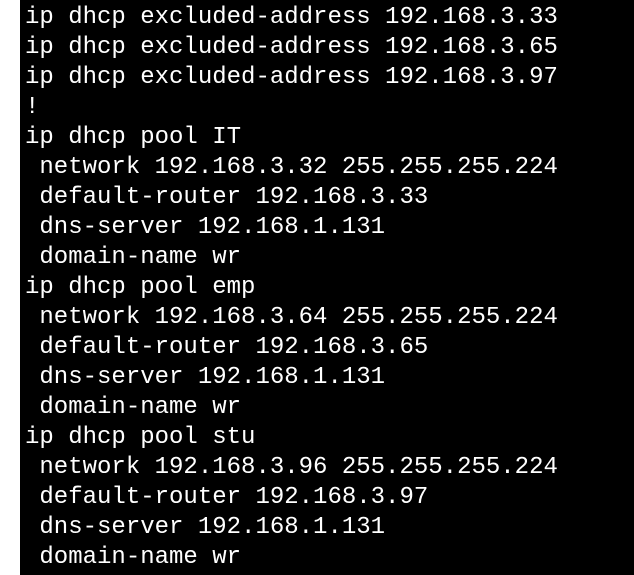 This screenshot has height=575, width=634. What do you see at coordinates (133, 137) in the screenshot?
I see `config-line-pool-it: ip dhcp pool IT` at bounding box center [133, 137].